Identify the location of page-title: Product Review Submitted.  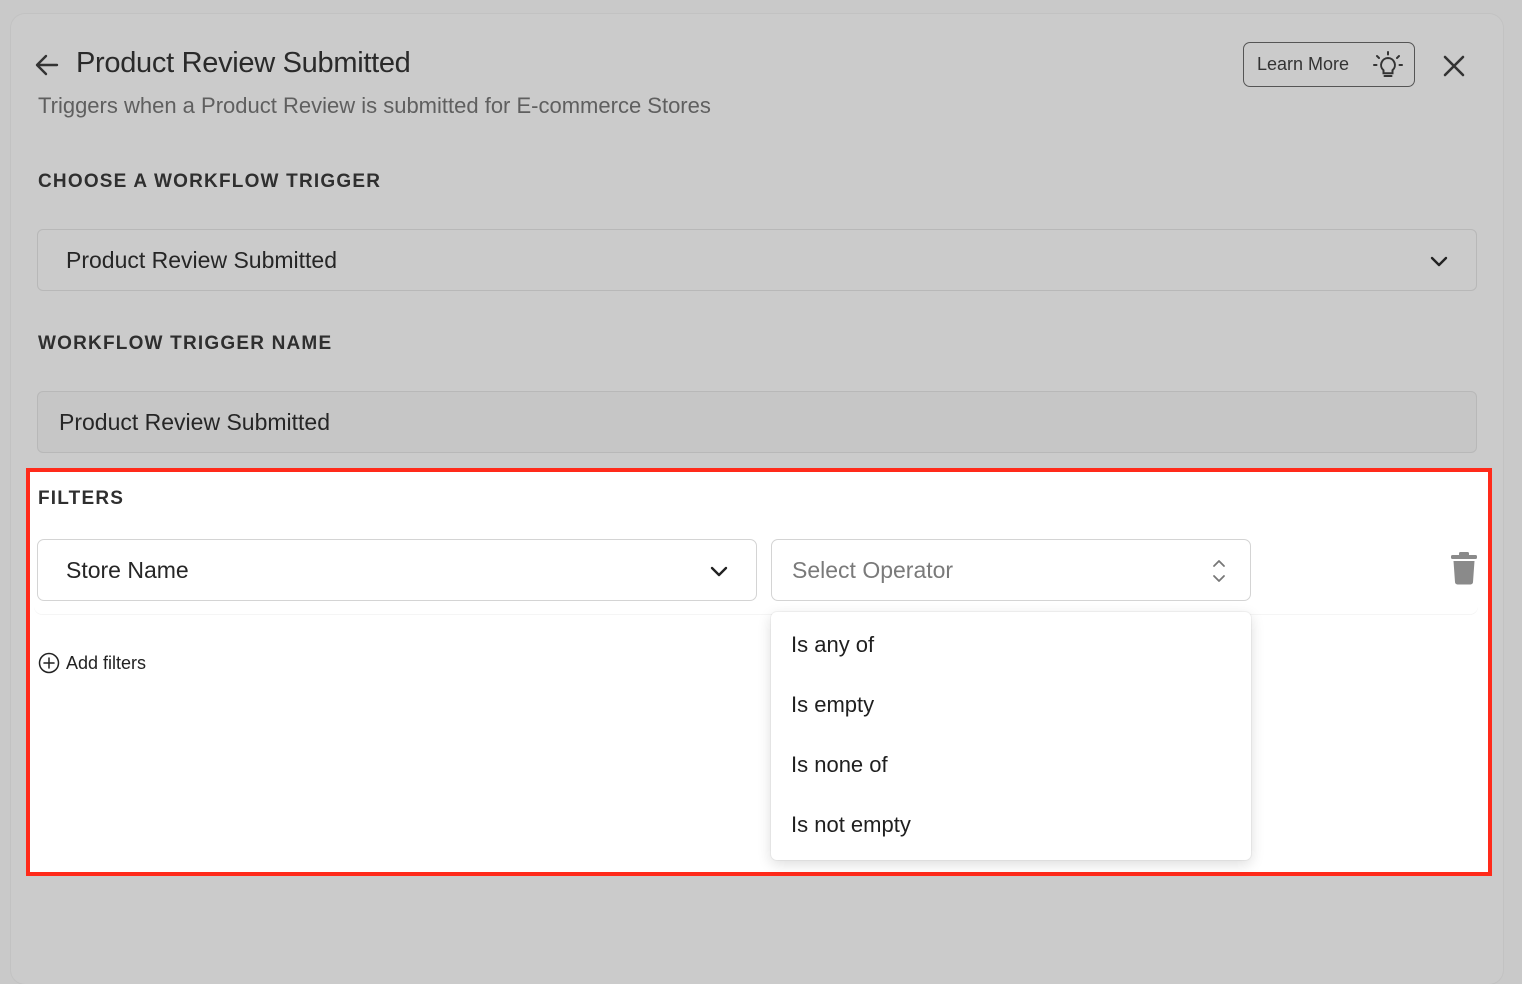
(243, 63).